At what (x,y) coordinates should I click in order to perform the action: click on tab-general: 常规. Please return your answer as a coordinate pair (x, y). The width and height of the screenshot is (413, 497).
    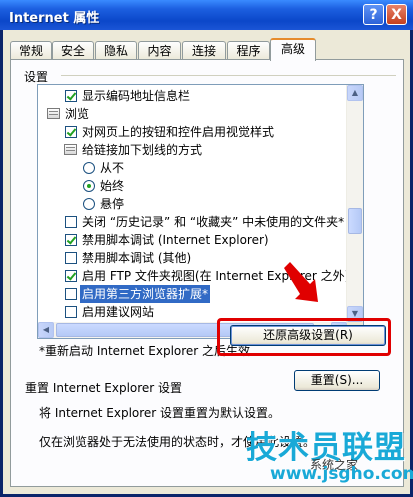
    Looking at the image, I should click on (31, 50).